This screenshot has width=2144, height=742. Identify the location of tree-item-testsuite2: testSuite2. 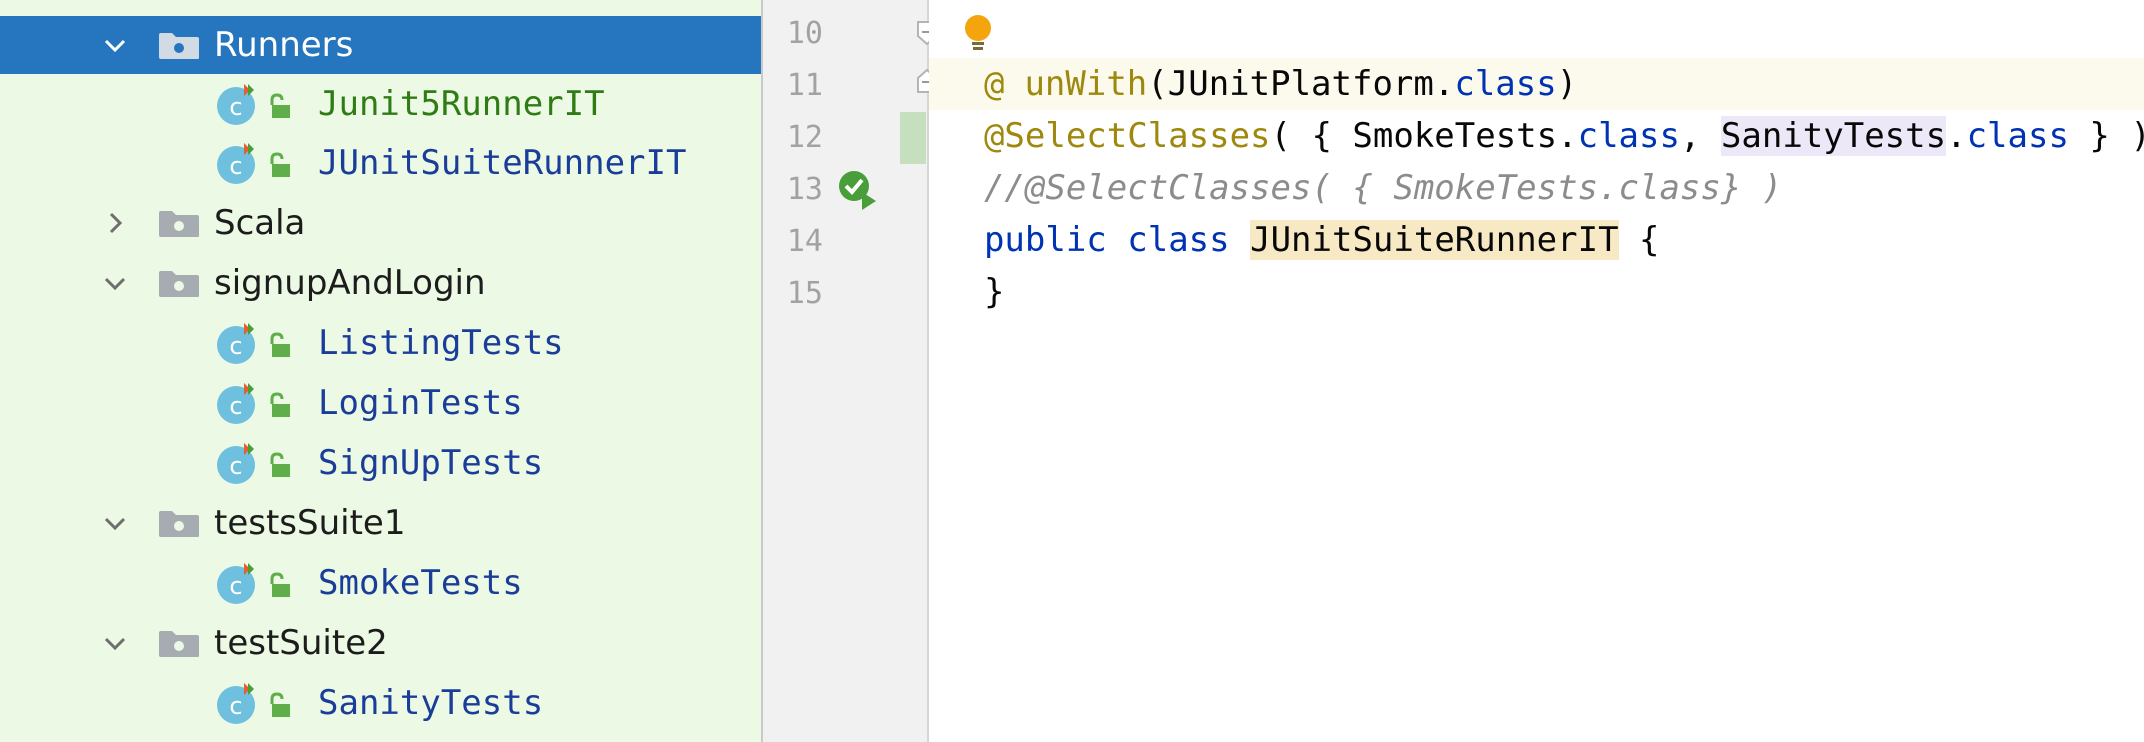
(381, 643).